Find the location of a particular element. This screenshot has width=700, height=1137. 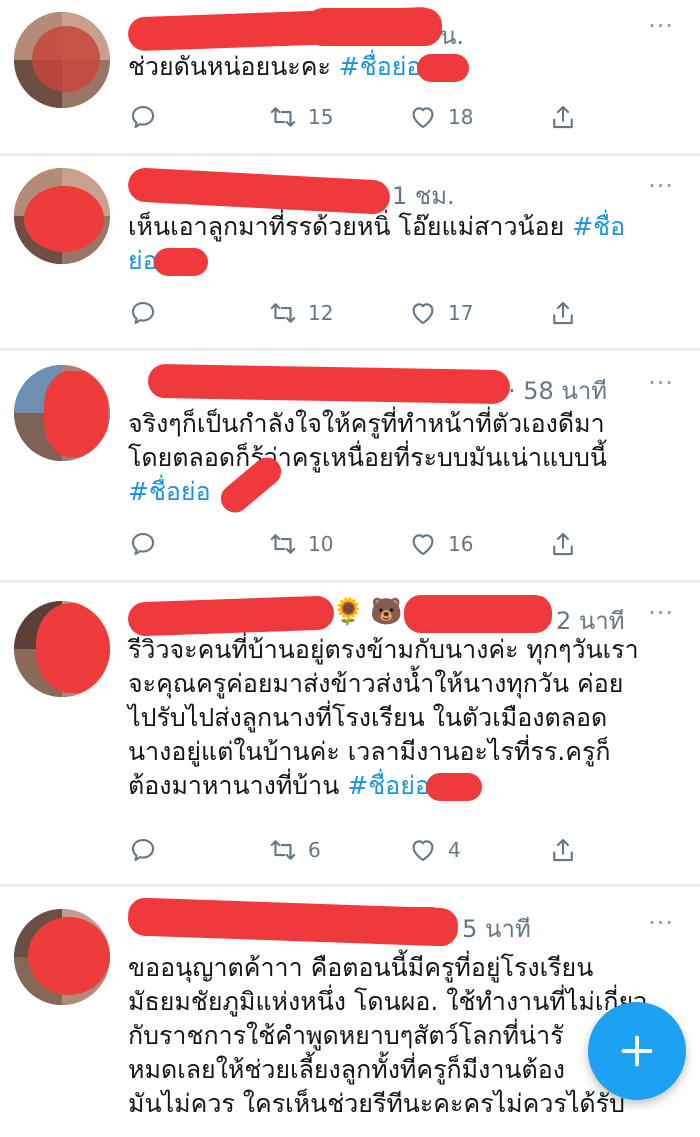

retweet-button: 6 is located at coordinates (294, 850).